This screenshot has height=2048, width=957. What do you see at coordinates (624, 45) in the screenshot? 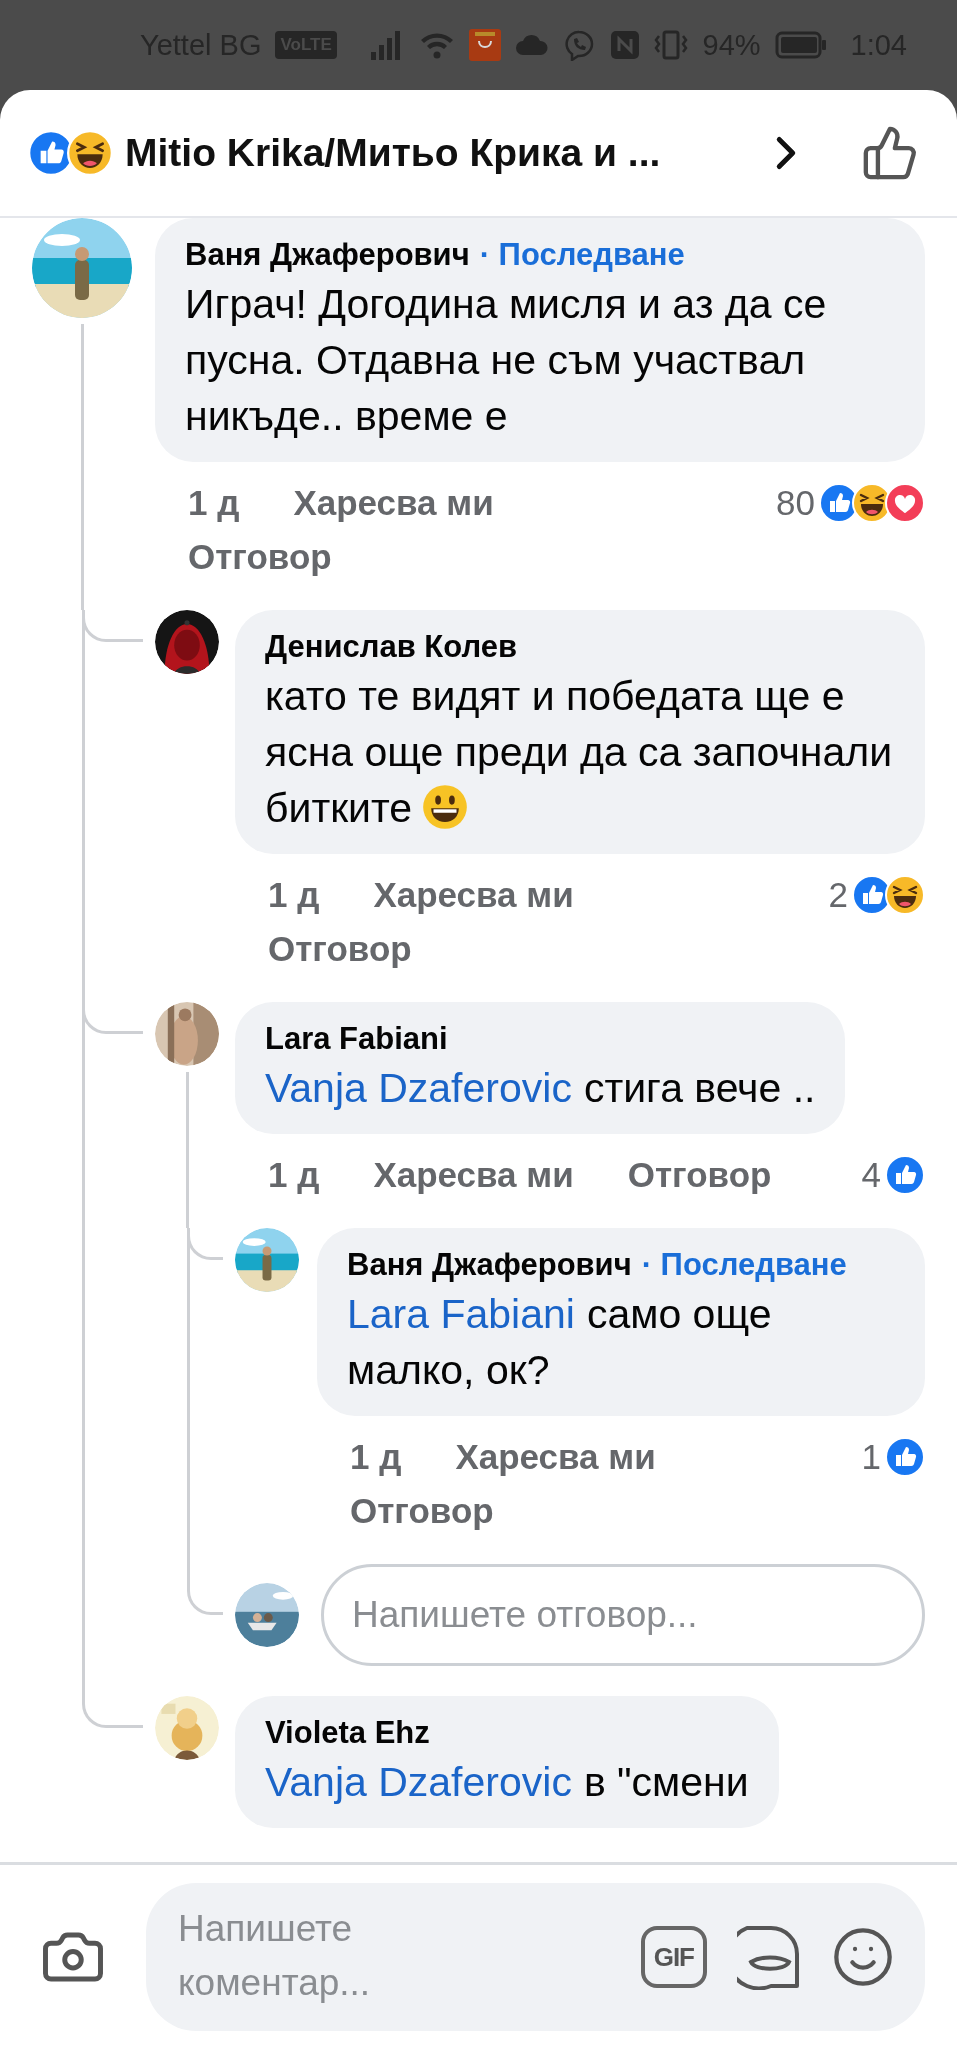
I see `nfc-icon` at bounding box center [624, 45].